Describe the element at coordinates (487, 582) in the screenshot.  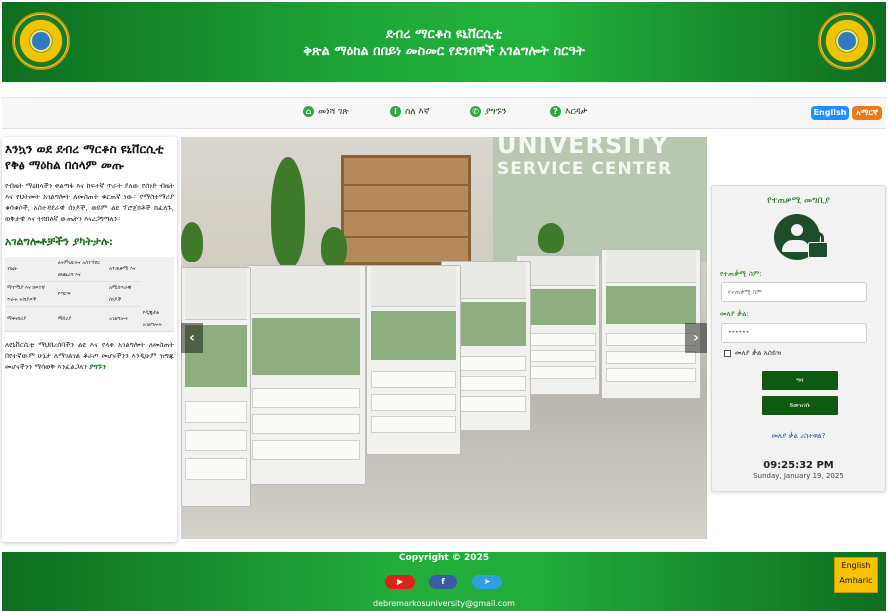
I see `telegram-icon: ➤` at that location.